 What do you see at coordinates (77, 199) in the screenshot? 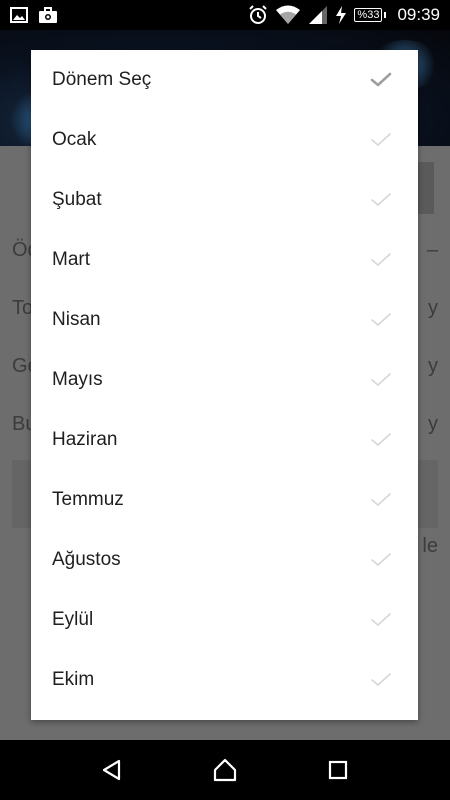
I see `dialog-option-label: Şubat` at bounding box center [77, 199].